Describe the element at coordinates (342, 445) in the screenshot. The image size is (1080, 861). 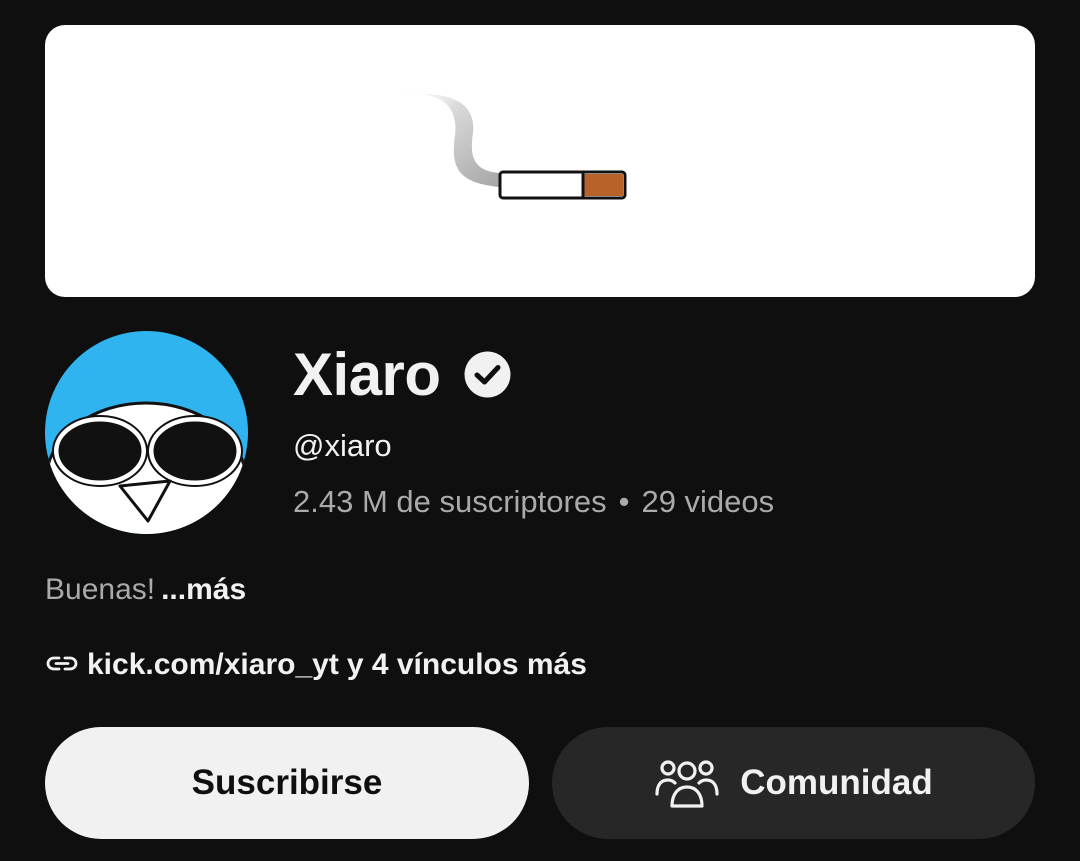
I see `channel-handle: @xiaro` at that location.